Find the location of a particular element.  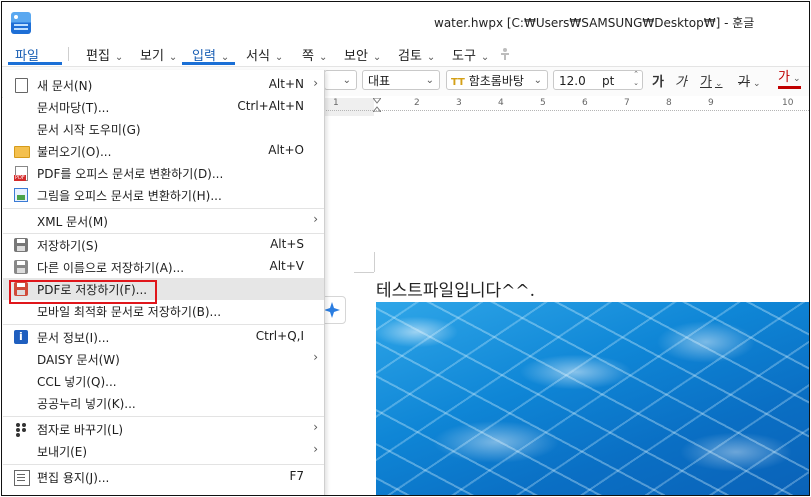

image-convert-icon is located at coordinates (21, 195).